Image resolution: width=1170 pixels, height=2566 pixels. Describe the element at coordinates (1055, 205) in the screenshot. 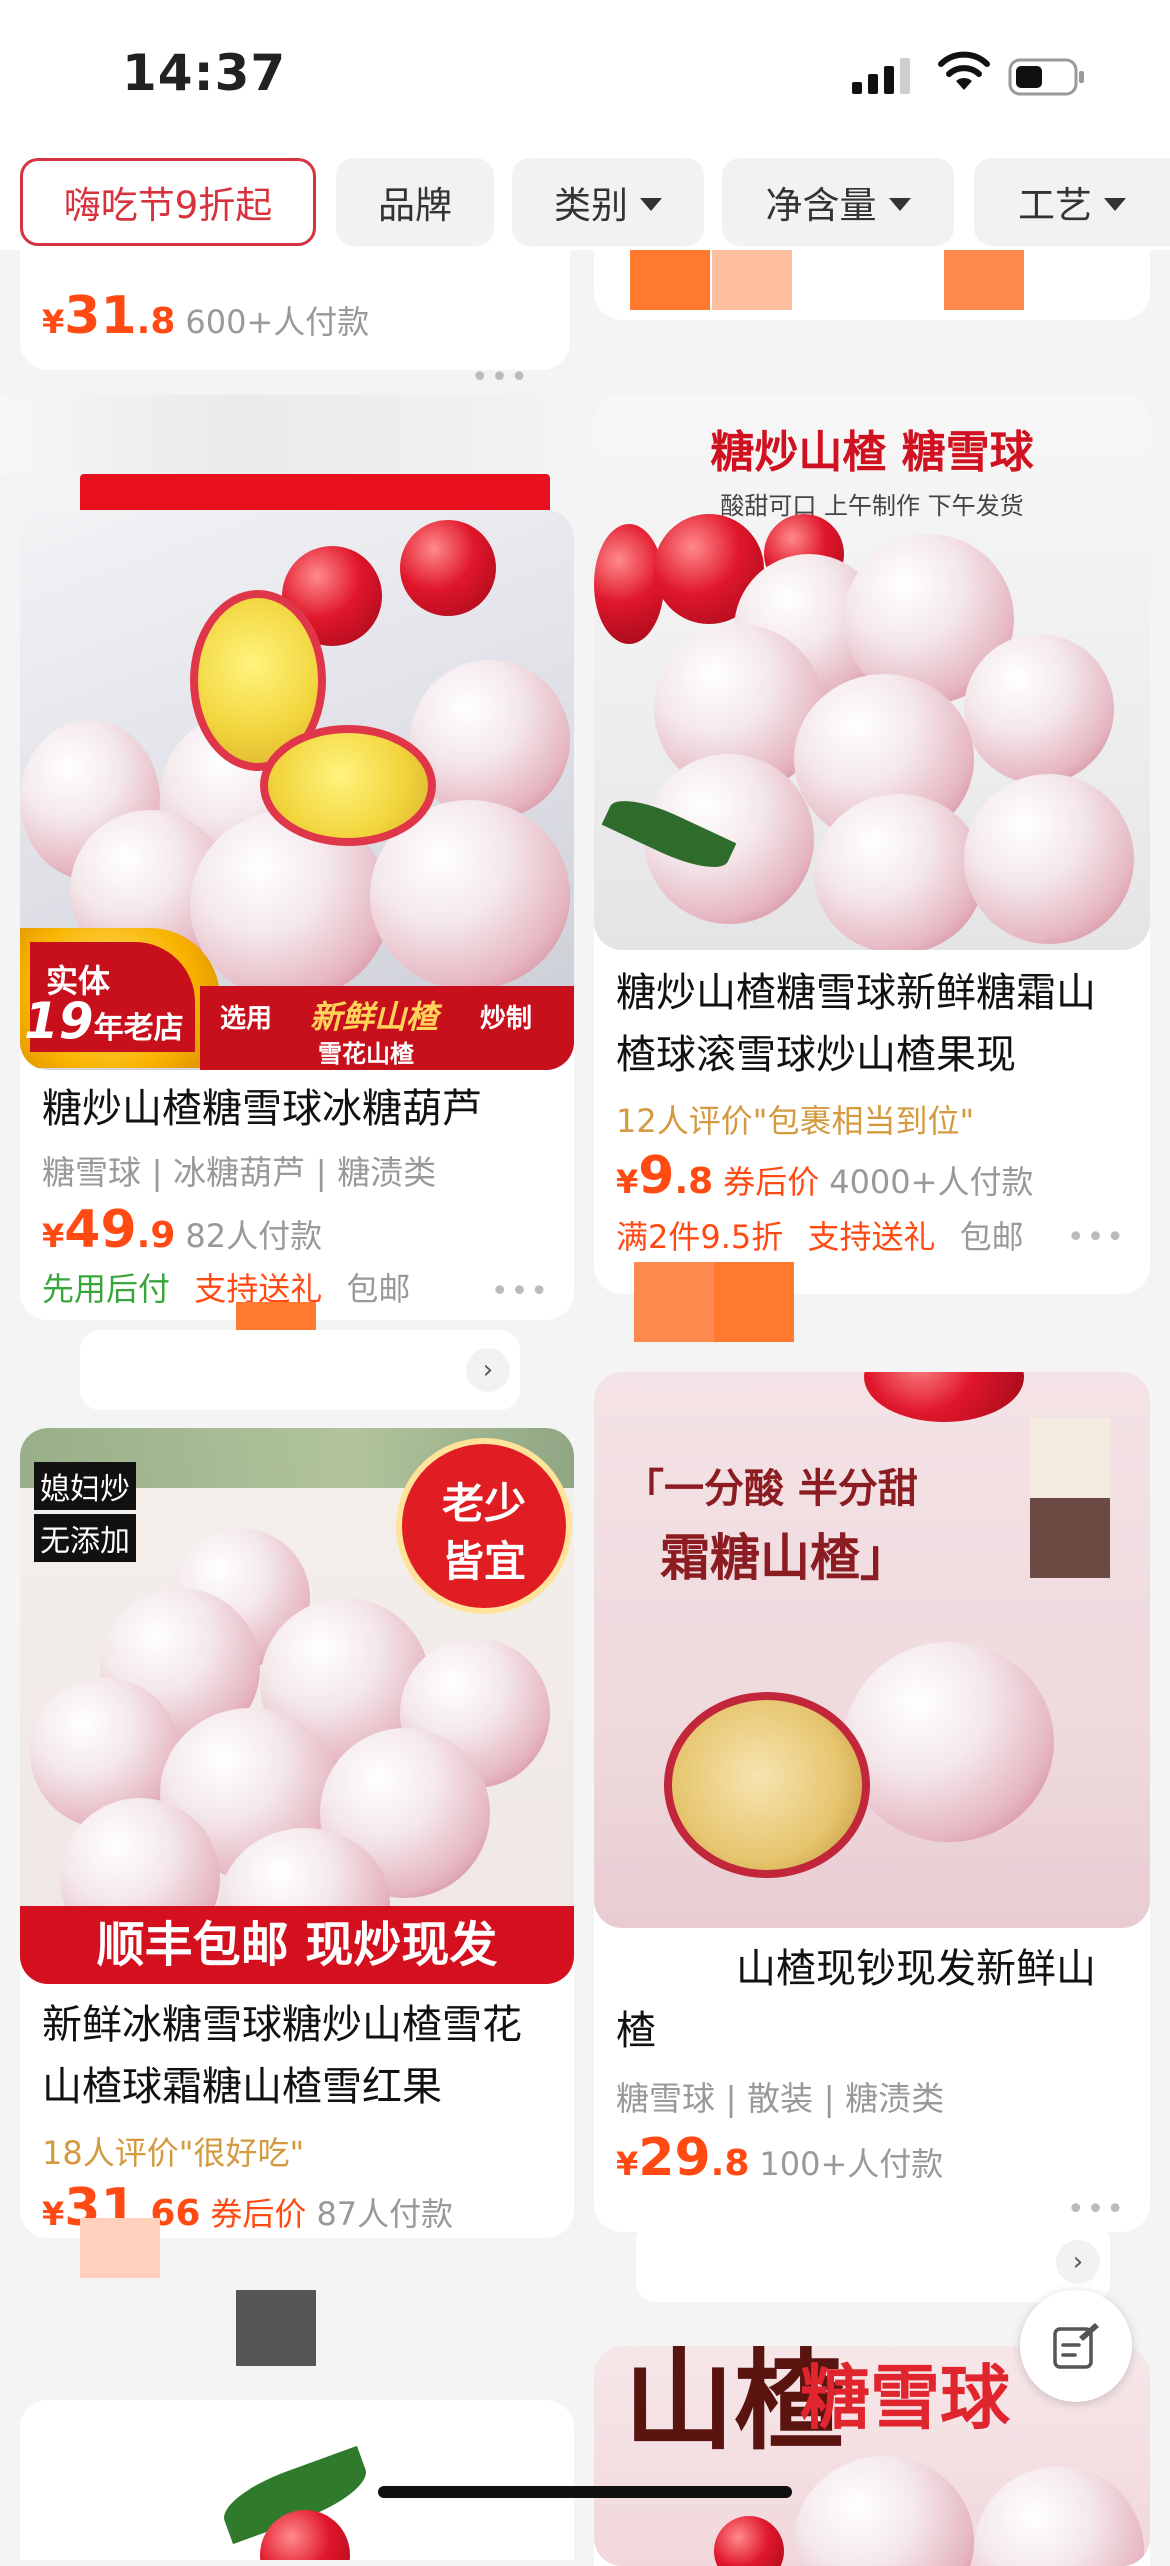

I see `craft-filter-label: 工艺` at that location.